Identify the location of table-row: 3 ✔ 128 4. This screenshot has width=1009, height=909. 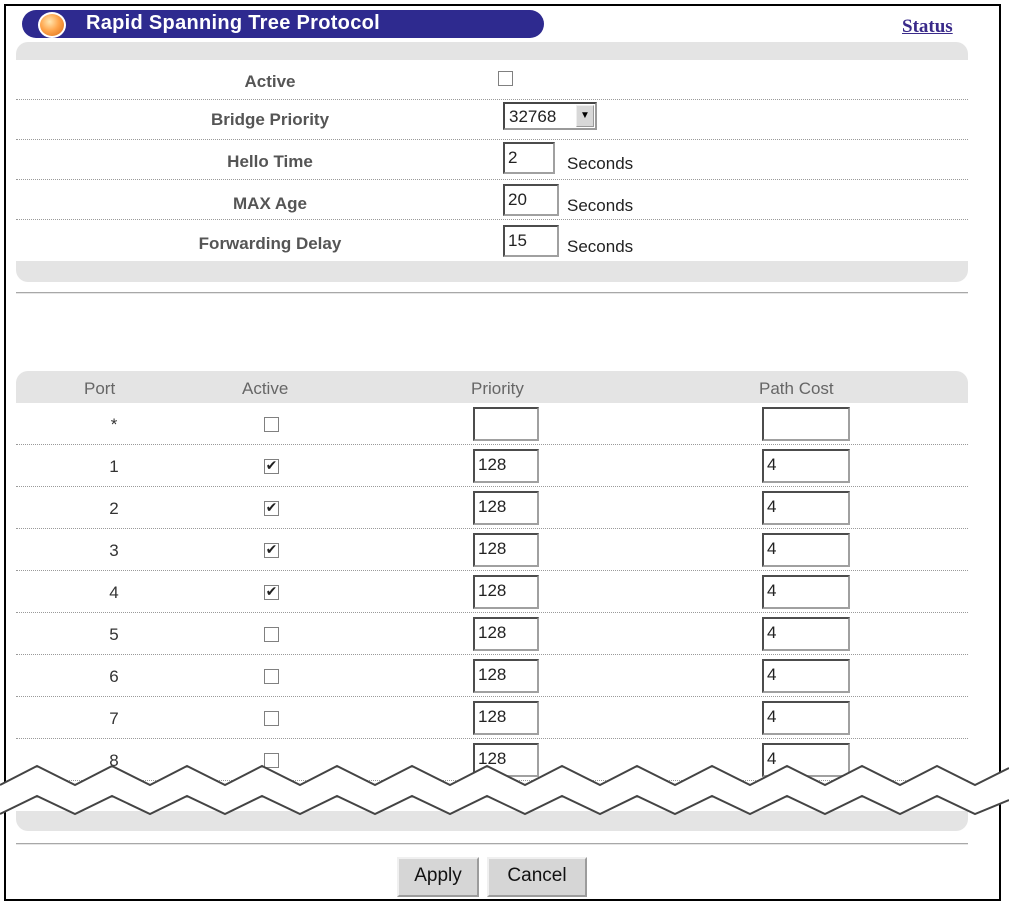
(492, 550).